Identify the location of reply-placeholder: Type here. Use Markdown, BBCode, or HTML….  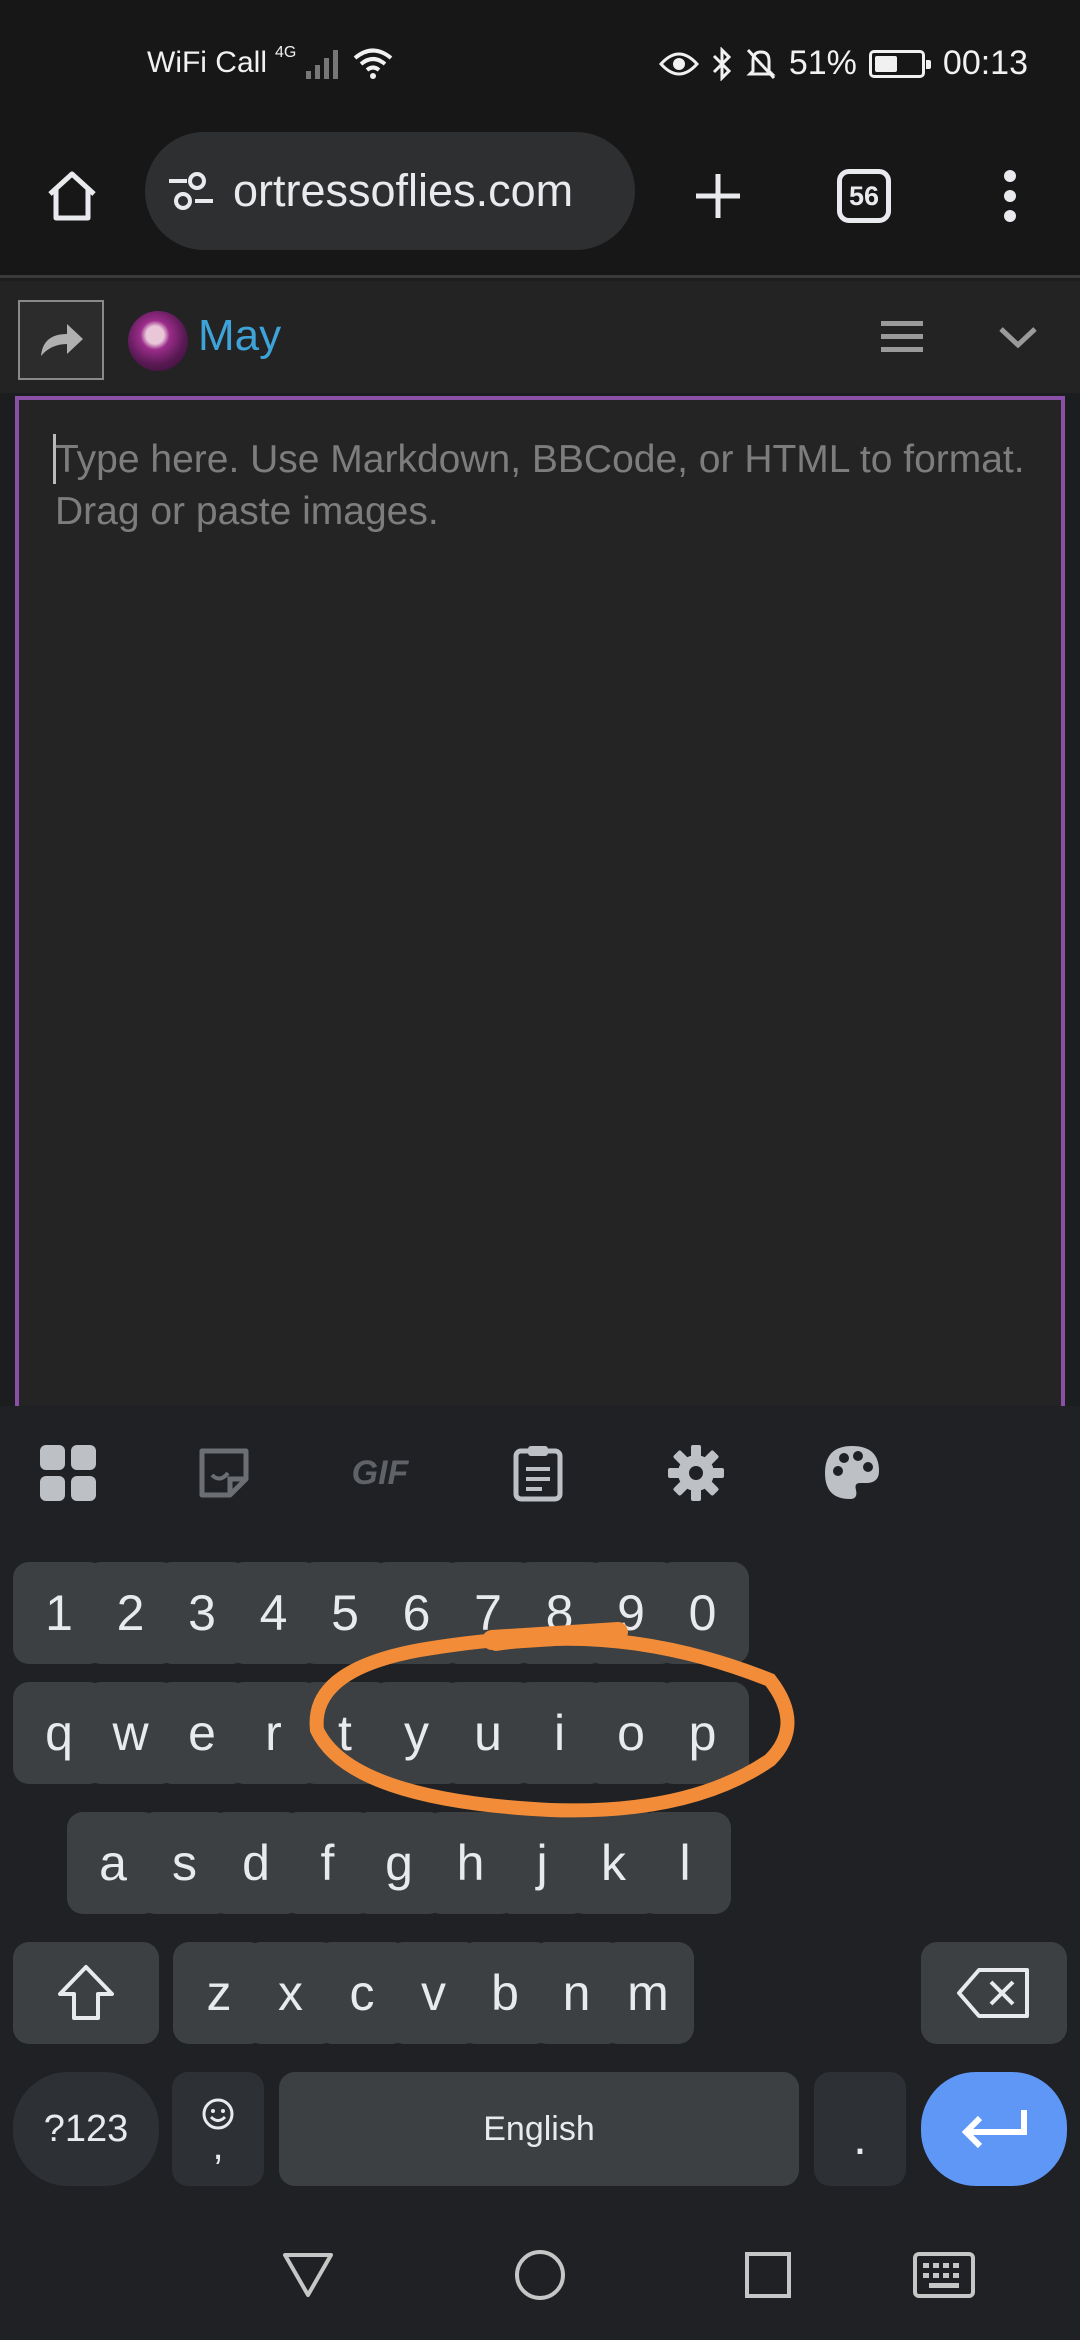
(540, 485).